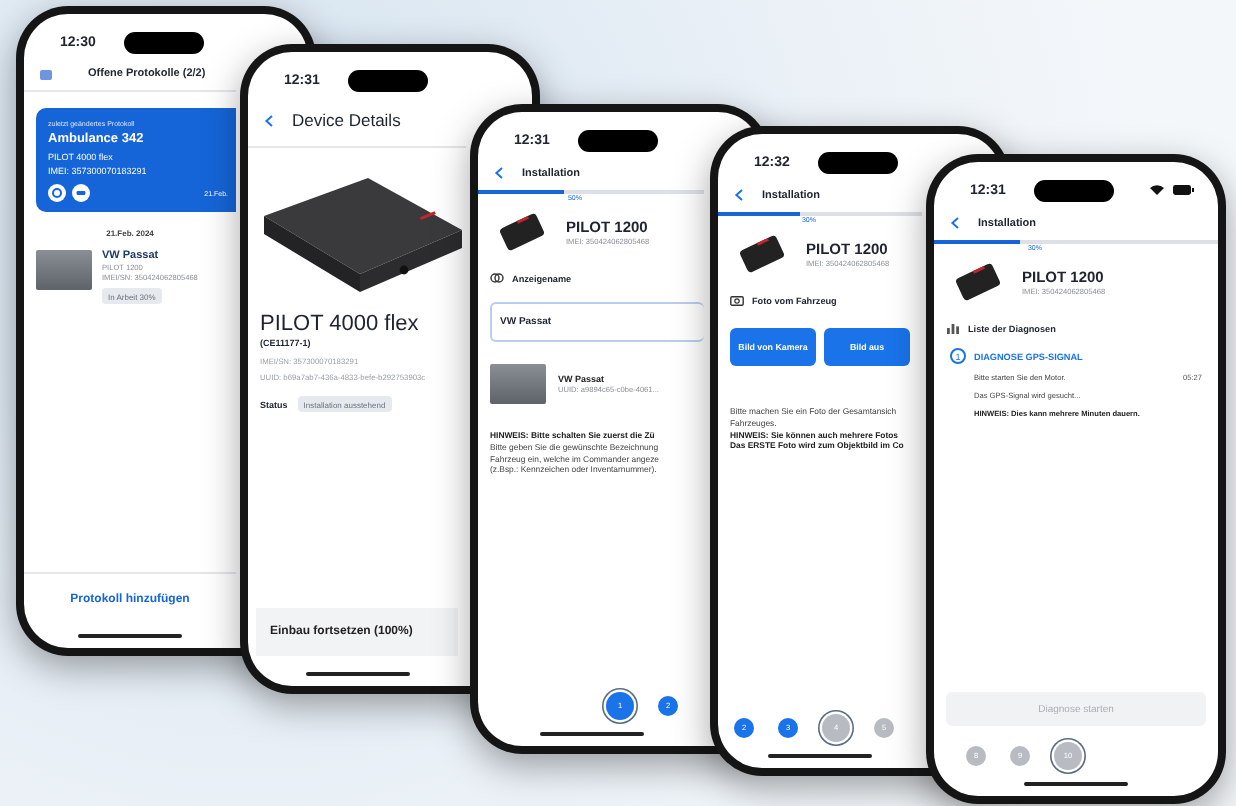  What do you see at coordinates (737, 301) in the screenshot?
I see `camera-icon` at bounding box center [737, 301].